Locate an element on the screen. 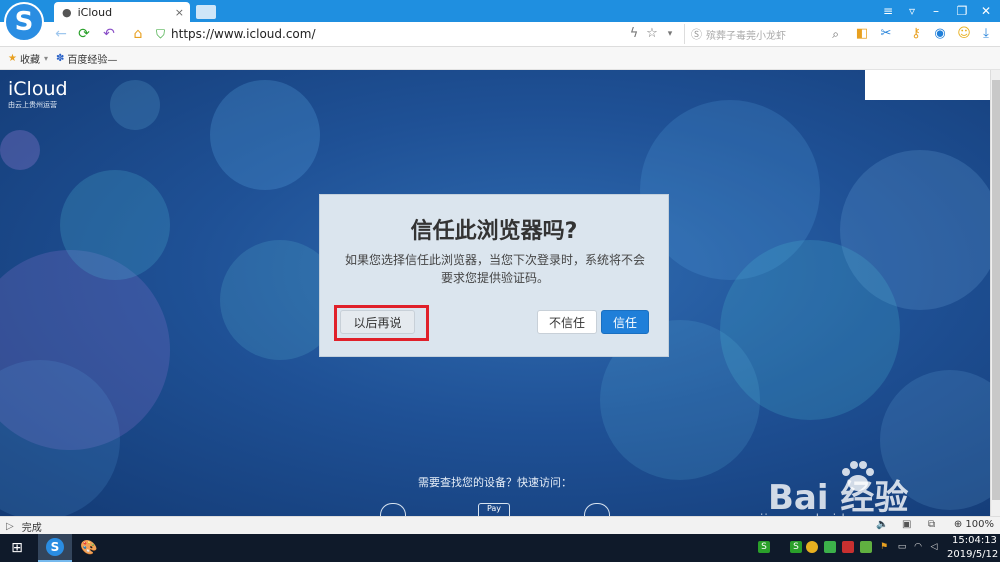 The width and height of the screenshot is (1000, 562). star-icon: ★ is located at coordinates (12, 58).